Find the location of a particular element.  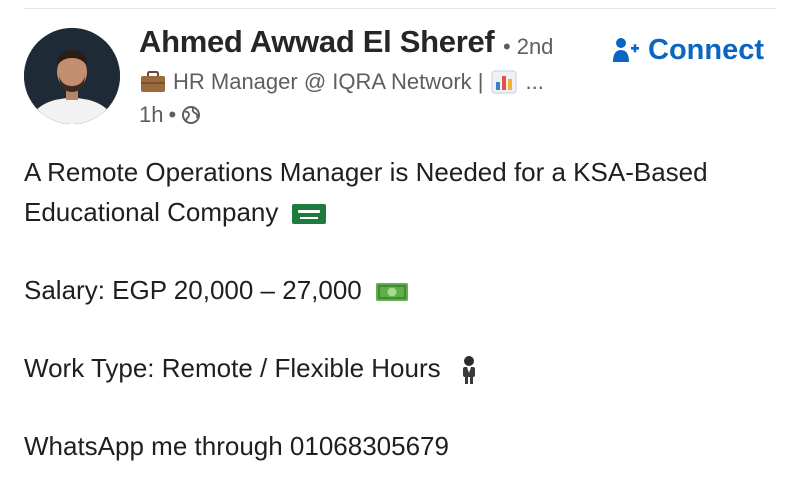

post-time: 1h is located at coordinates (151, 114).